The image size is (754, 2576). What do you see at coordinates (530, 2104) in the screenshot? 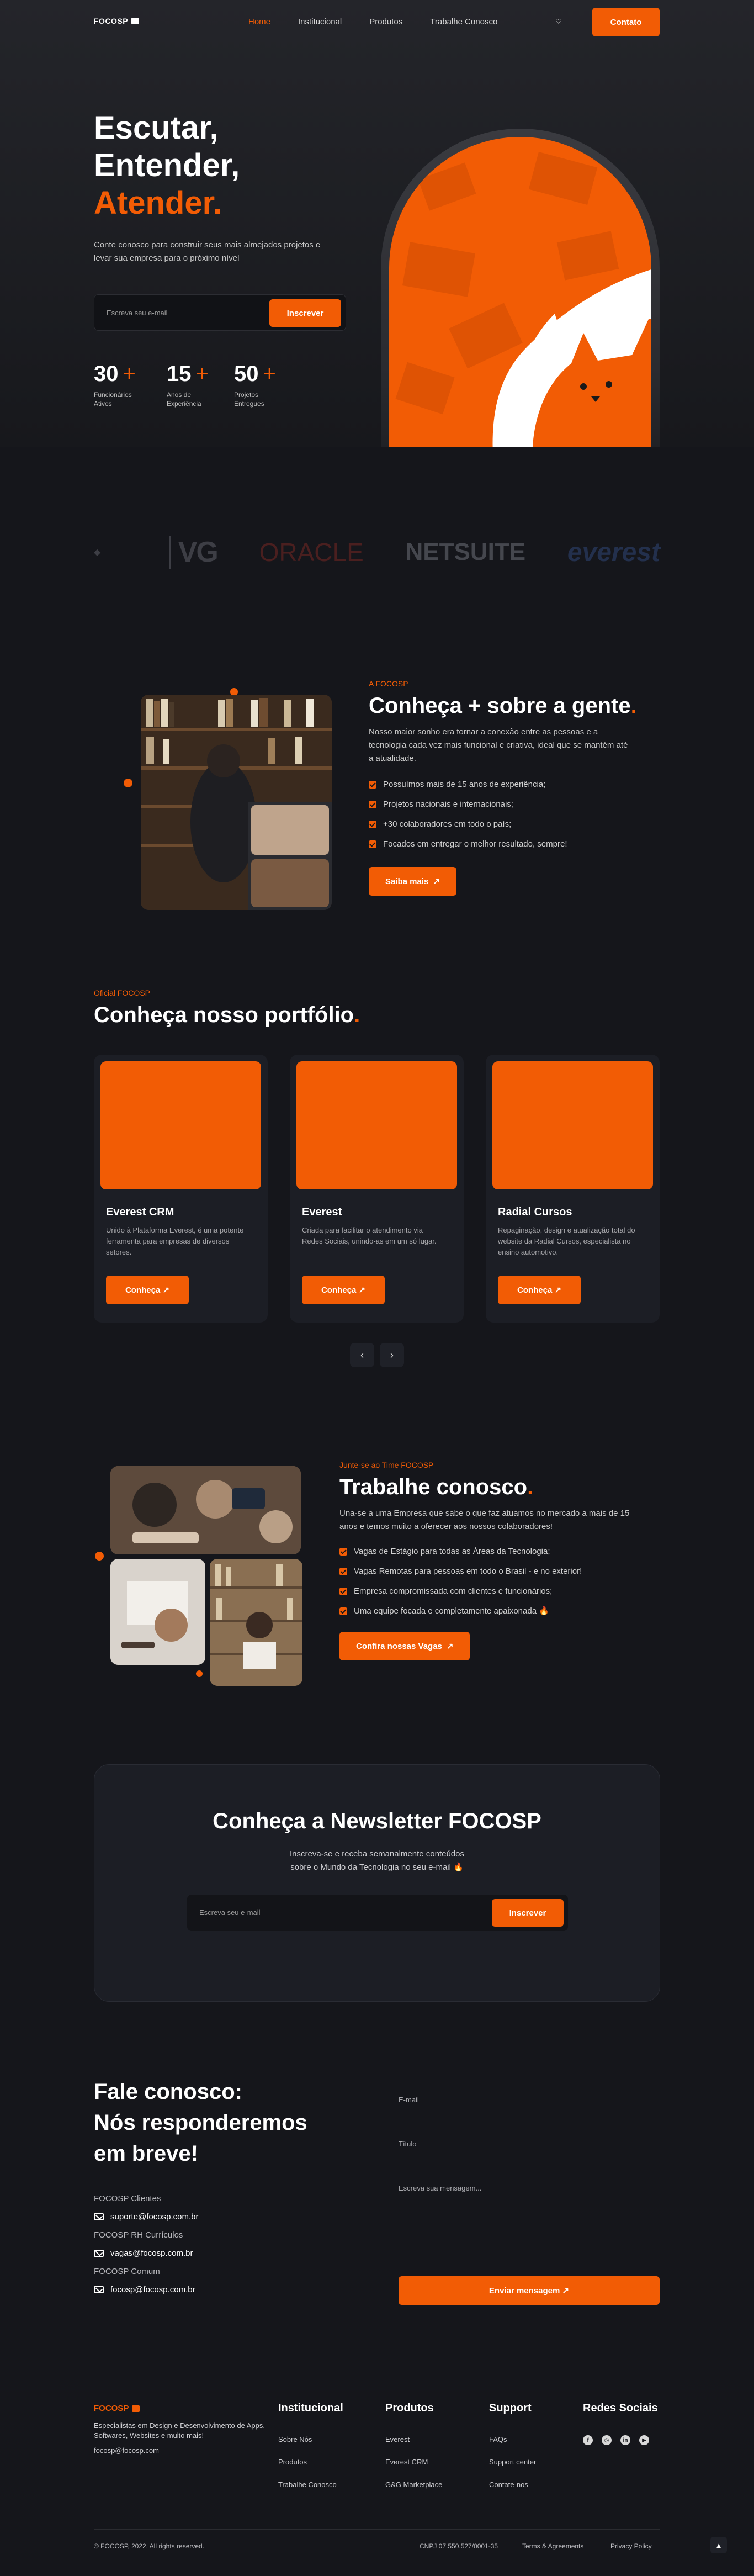
I see `contact-email-field: E-mail` at bounding box center [530, 2104].